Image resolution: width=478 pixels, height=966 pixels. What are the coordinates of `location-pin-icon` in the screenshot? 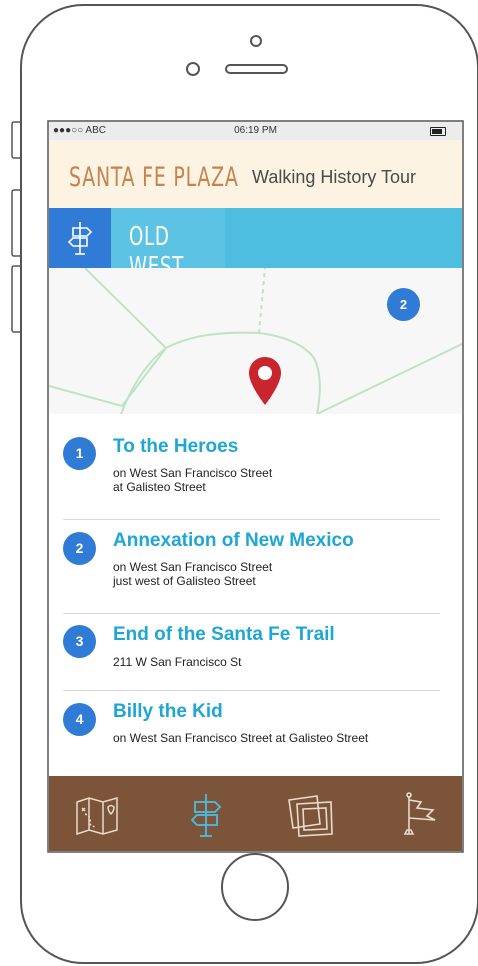 It's located at (265, 381).